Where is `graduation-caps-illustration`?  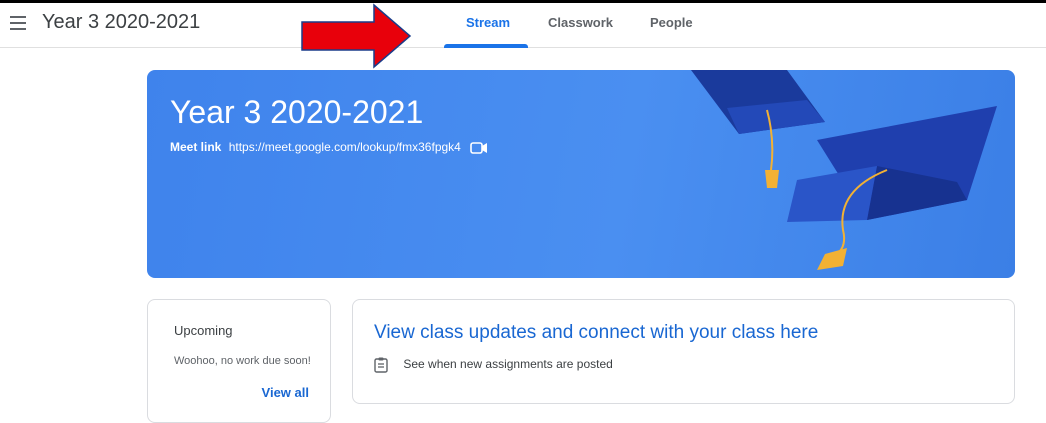 graduation-caps-illustration is located at coordinates (844, 170).